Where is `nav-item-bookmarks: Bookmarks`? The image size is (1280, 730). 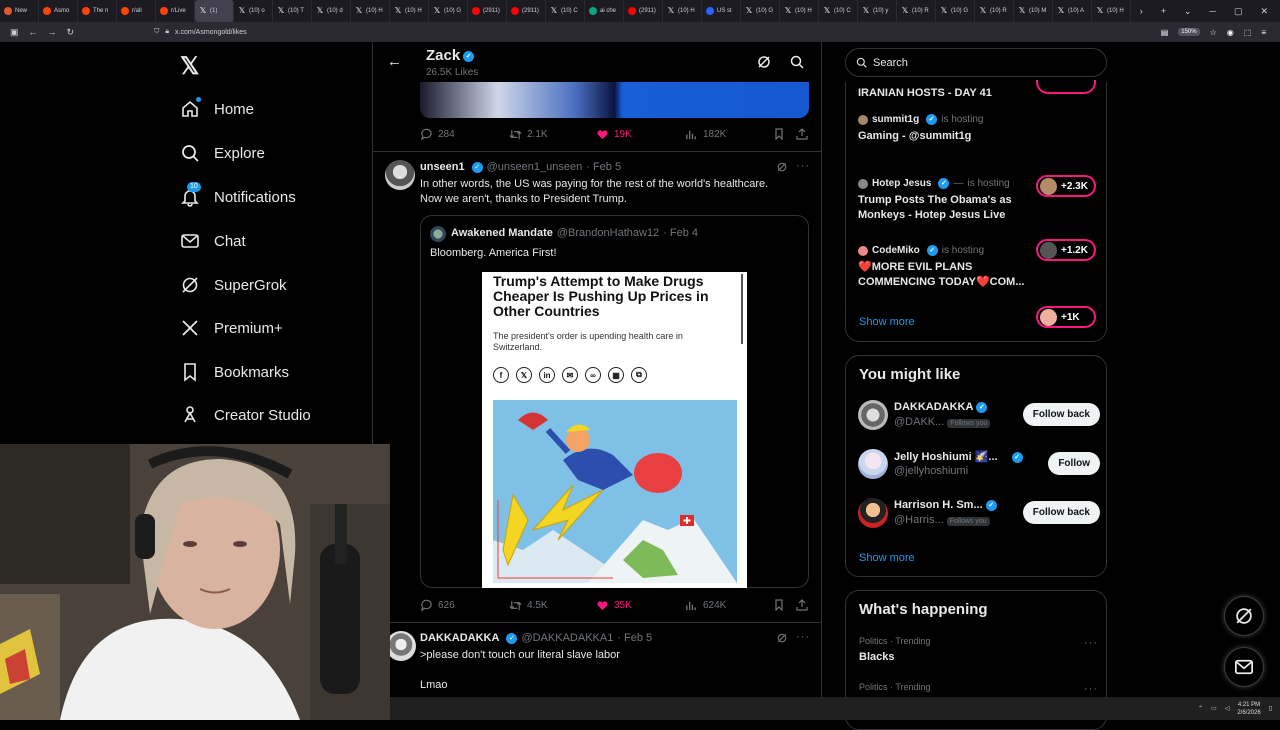
nav-item-bookmarks: Bookmarks is located at coordinates (234, 372).